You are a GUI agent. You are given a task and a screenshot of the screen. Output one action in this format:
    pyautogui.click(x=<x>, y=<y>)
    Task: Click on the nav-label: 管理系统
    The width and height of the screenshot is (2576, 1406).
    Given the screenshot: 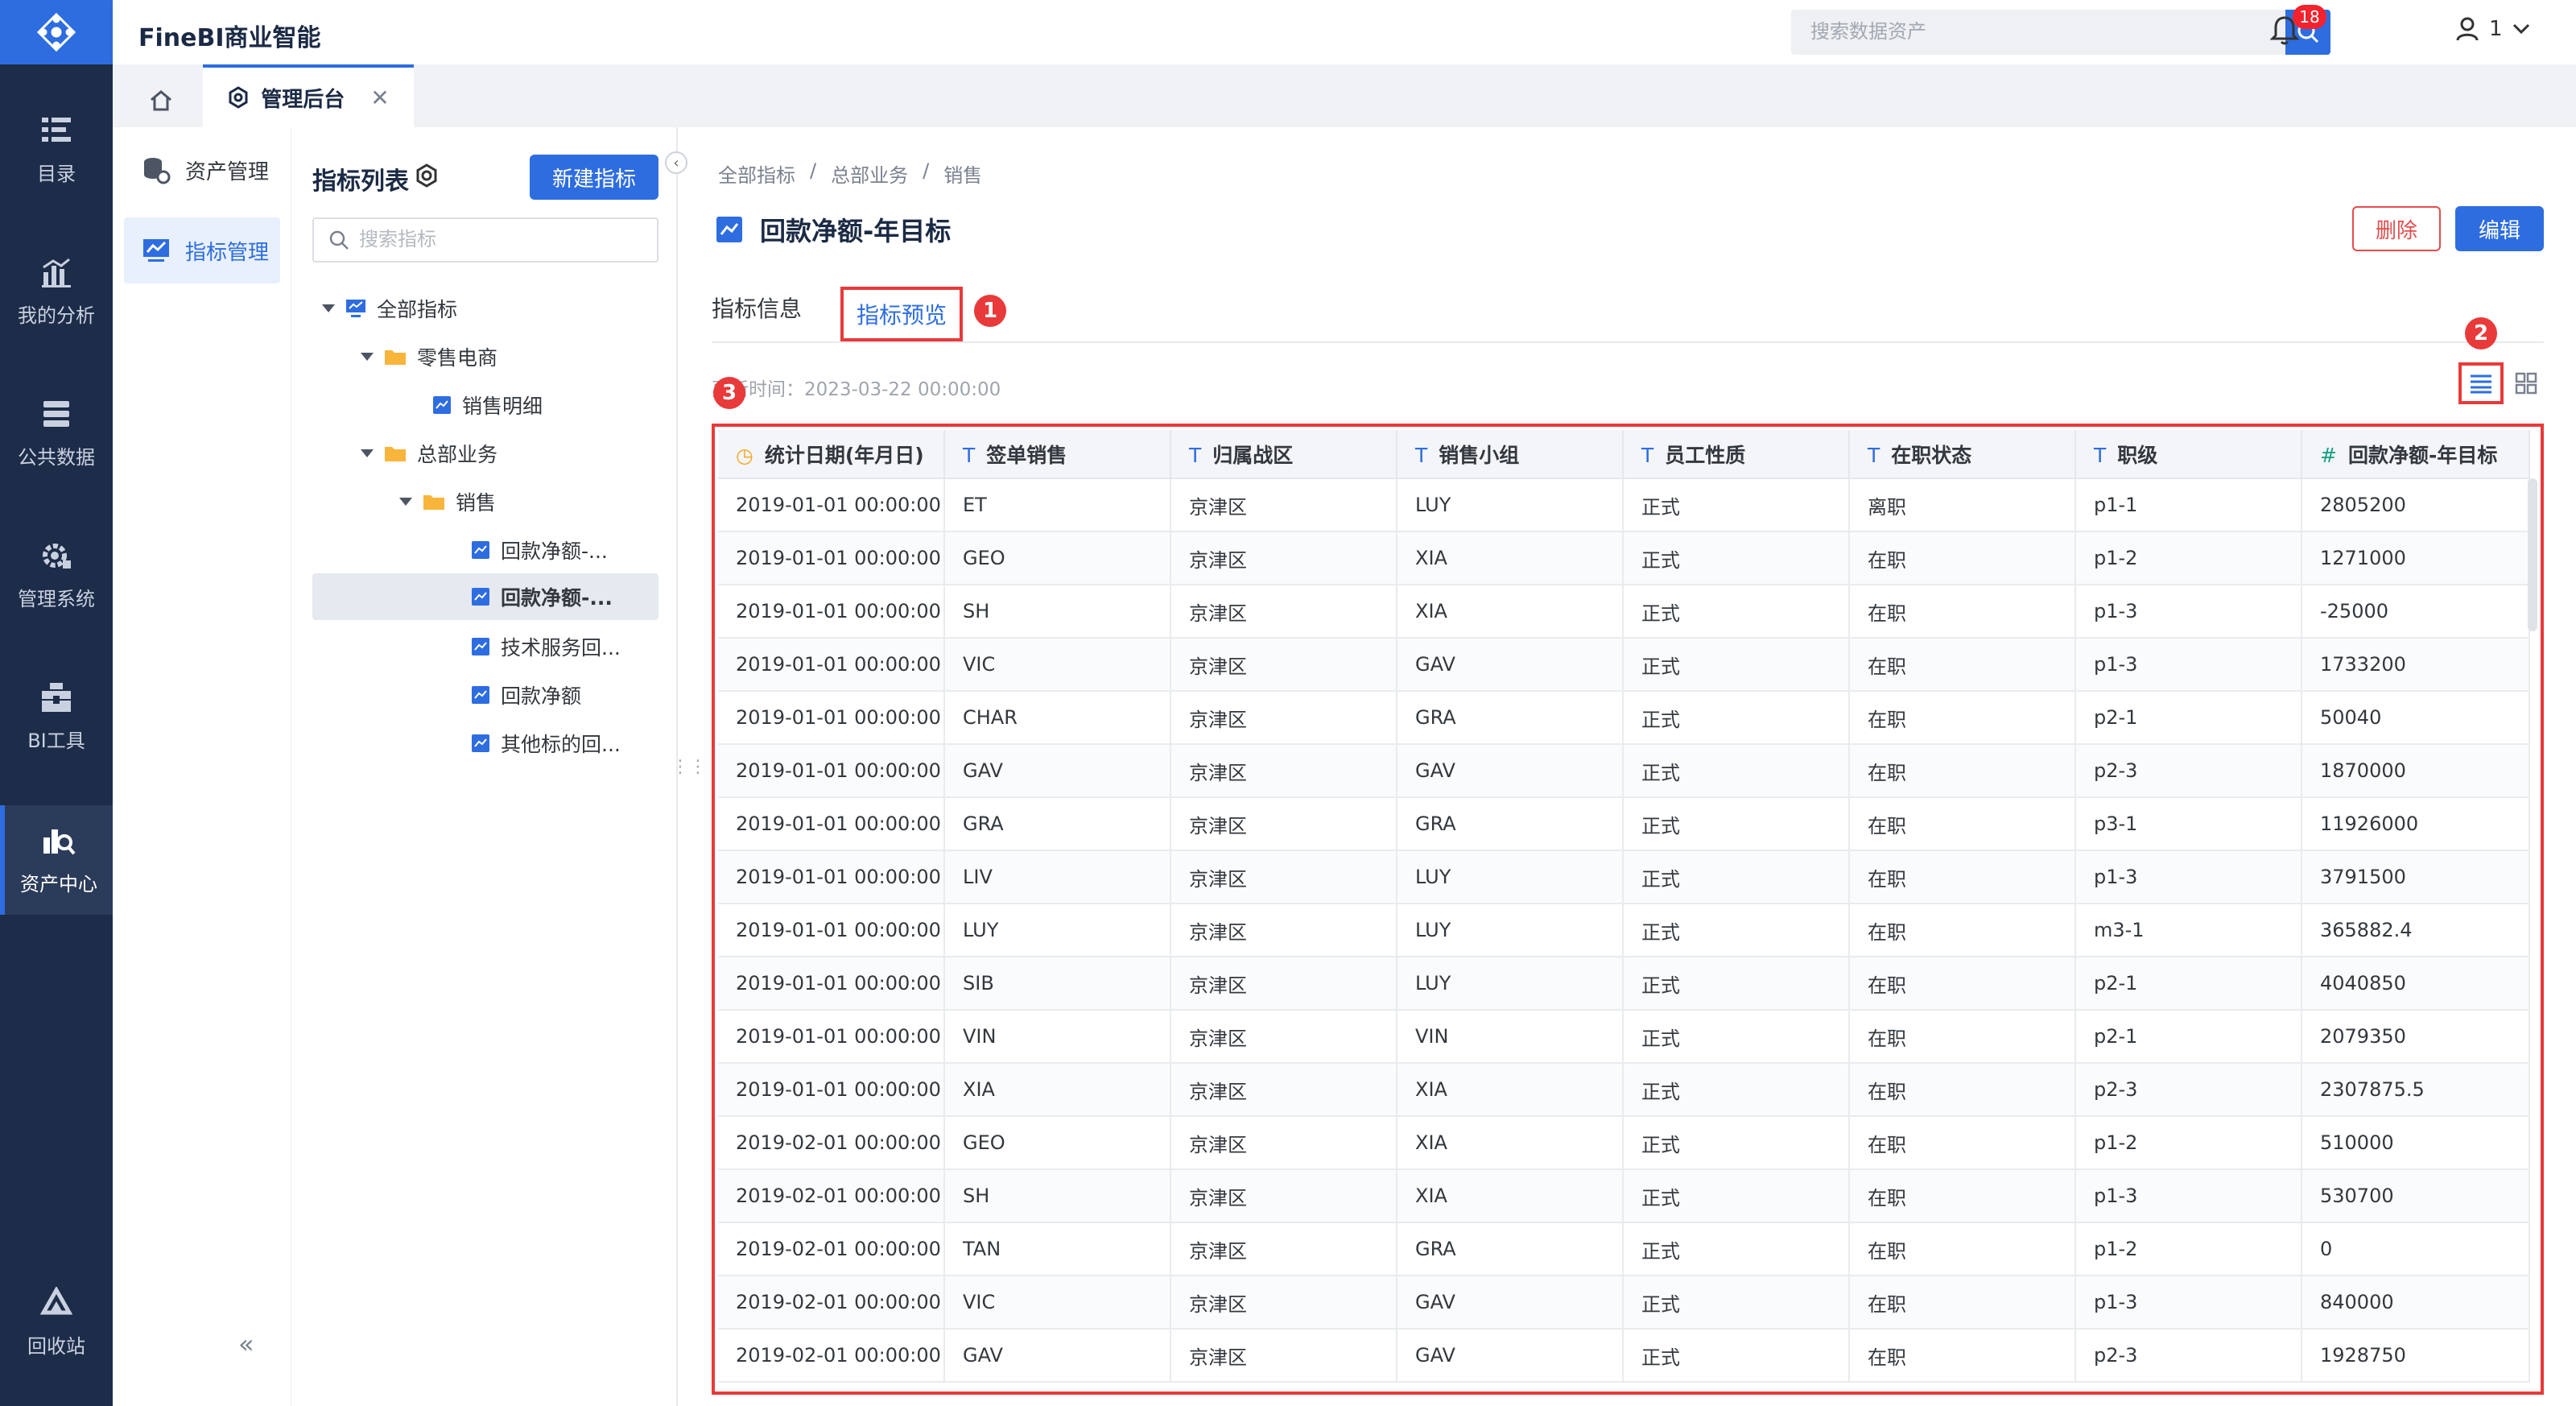 What is the action you would take?
    pyautogui.click(x=56, y=598)
    